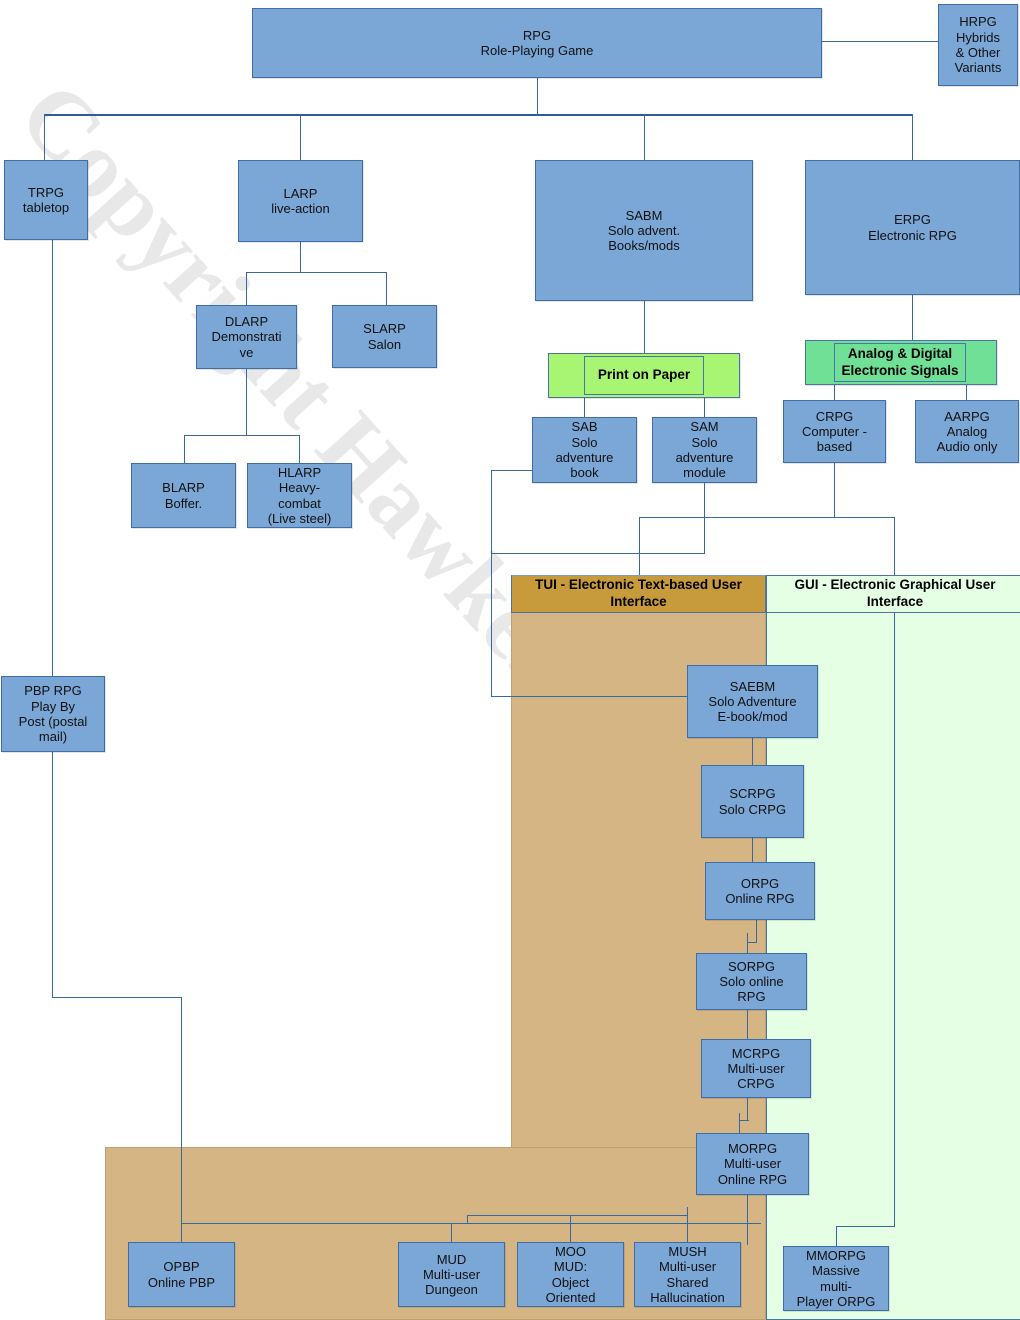 This screenshot has height=1320, width=1020. Describe the element at coordinates (183, 503) in the screenshot. I see `node-blarp-line2: Boffer.` at that location.